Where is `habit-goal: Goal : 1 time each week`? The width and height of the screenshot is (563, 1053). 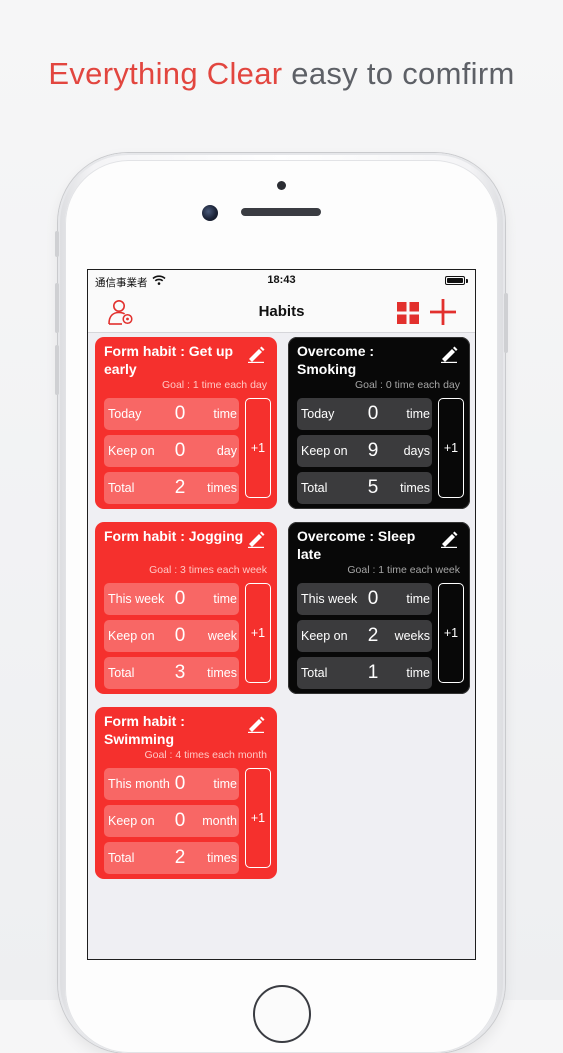
habit-goal: Goal : 1 time each week is located at coordinates (403, 570).